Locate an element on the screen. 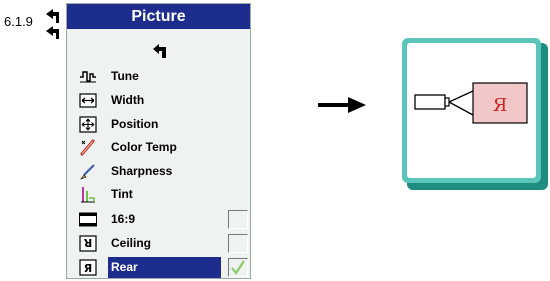 The height and width of the screenshot is (281, 550). checkmark-icon is located at coordinates (238, 267).